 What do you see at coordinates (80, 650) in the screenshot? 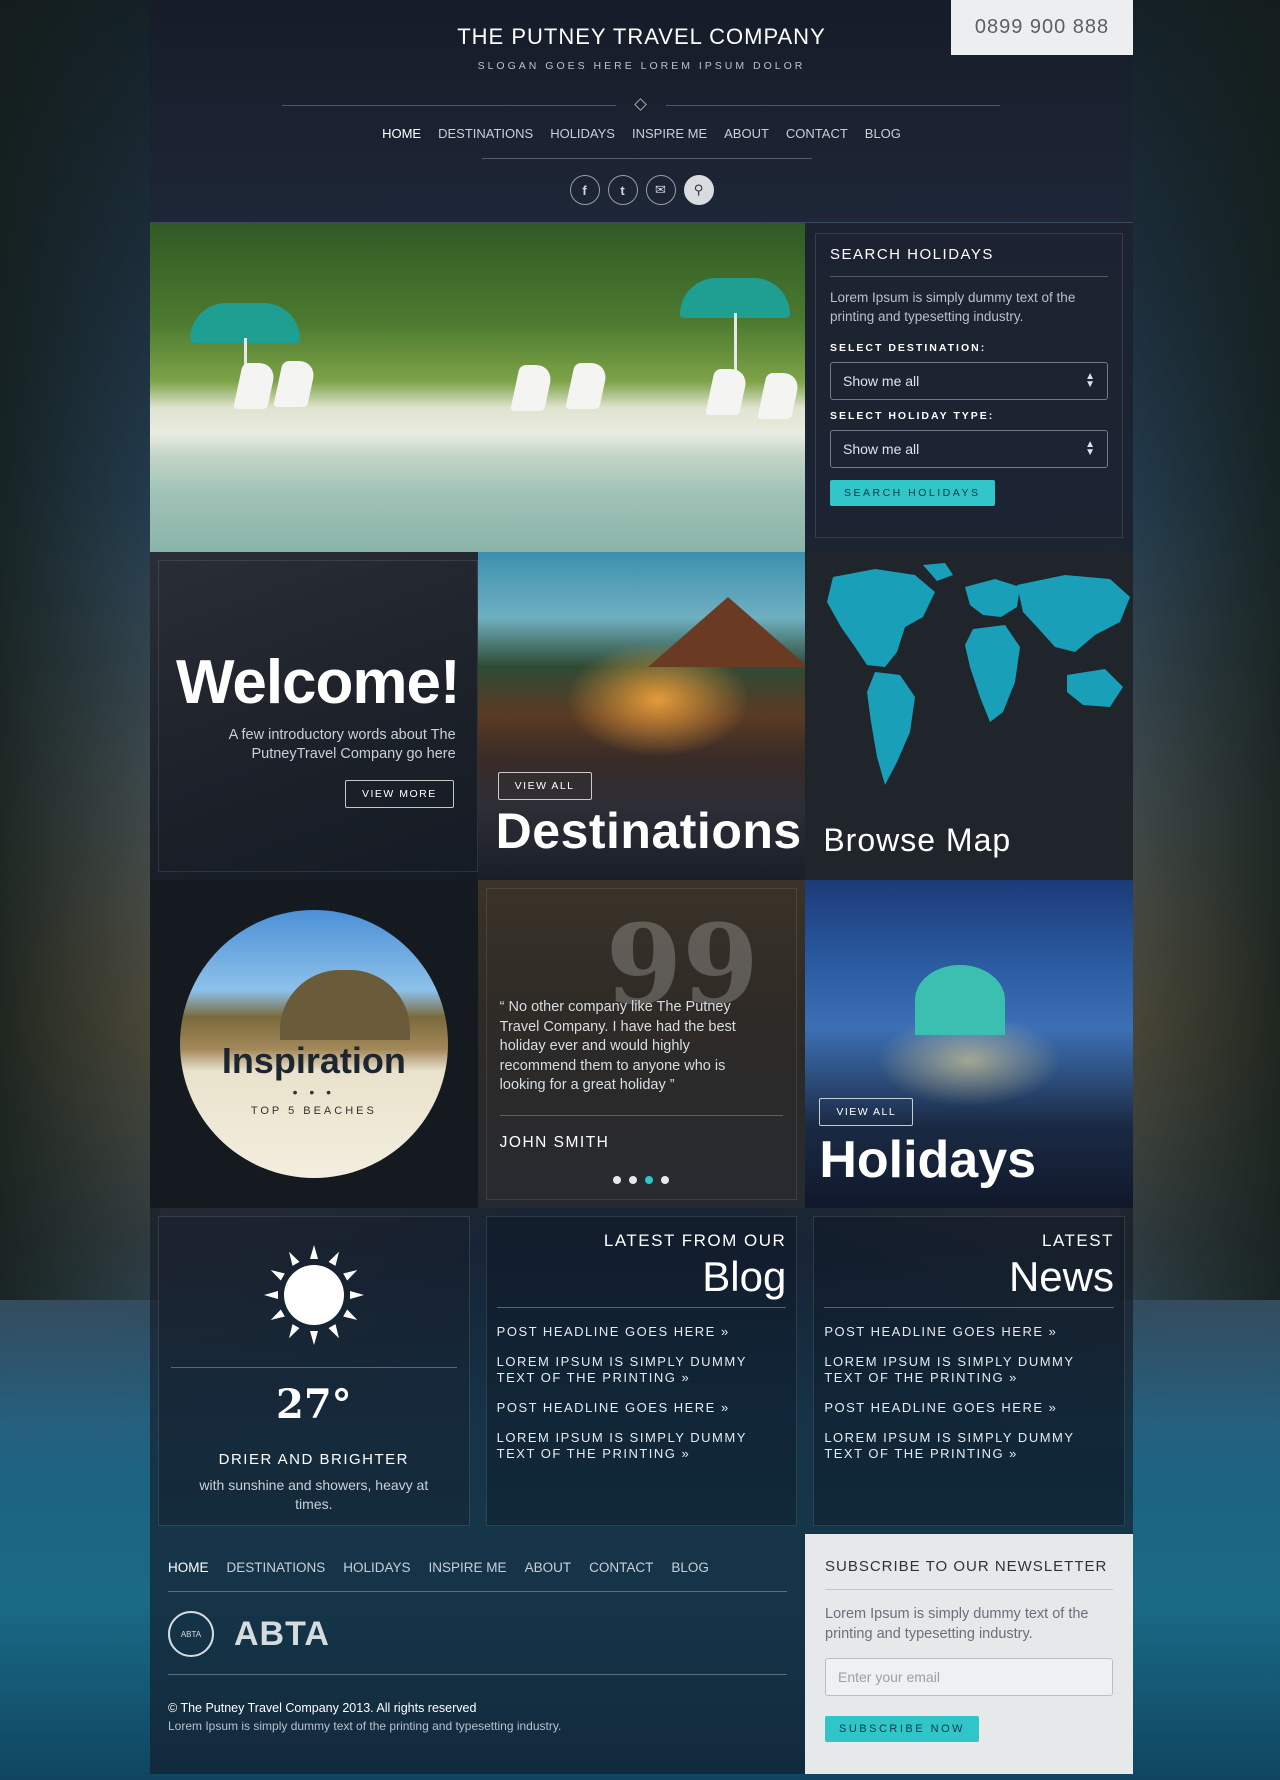
I see `background-palm-left` at bounding box center [80, 650].